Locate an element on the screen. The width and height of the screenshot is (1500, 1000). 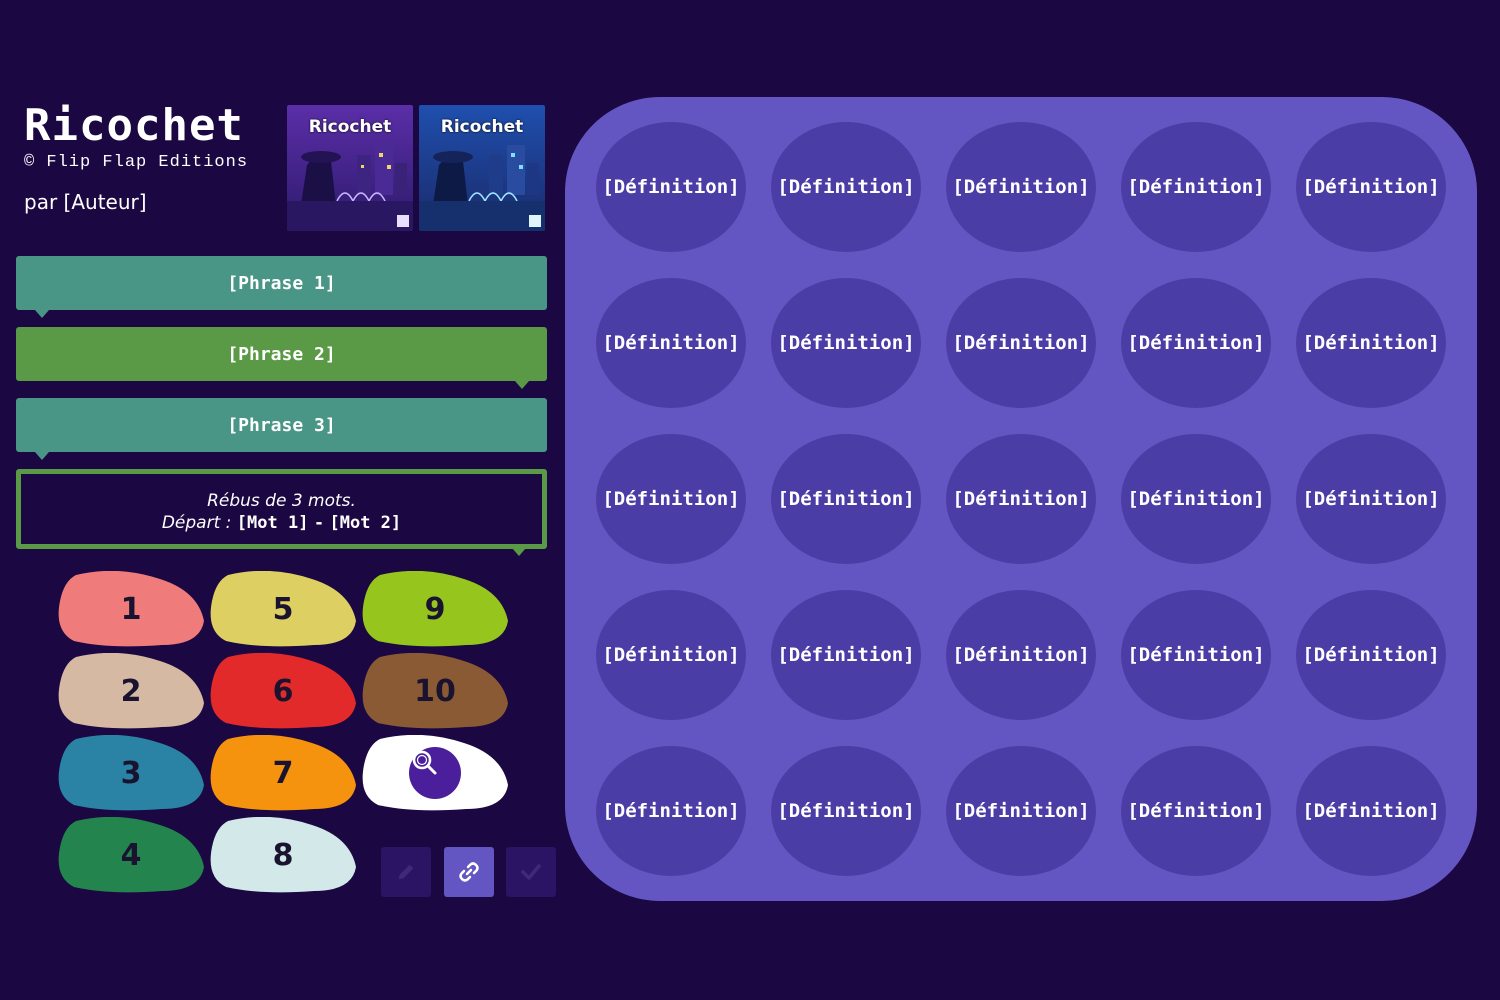
color-number-label: 4 is located at coordinates (131, 855).